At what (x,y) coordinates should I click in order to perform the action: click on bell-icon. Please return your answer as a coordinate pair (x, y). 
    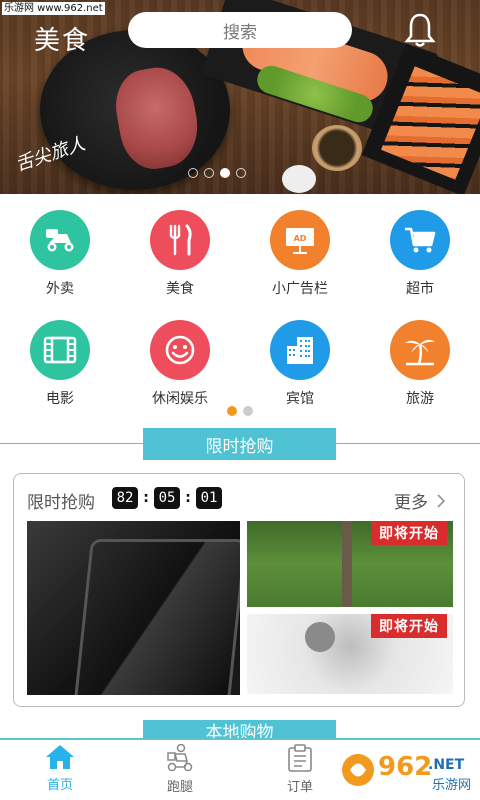
    Looking at the image, I should click on (420, 30).